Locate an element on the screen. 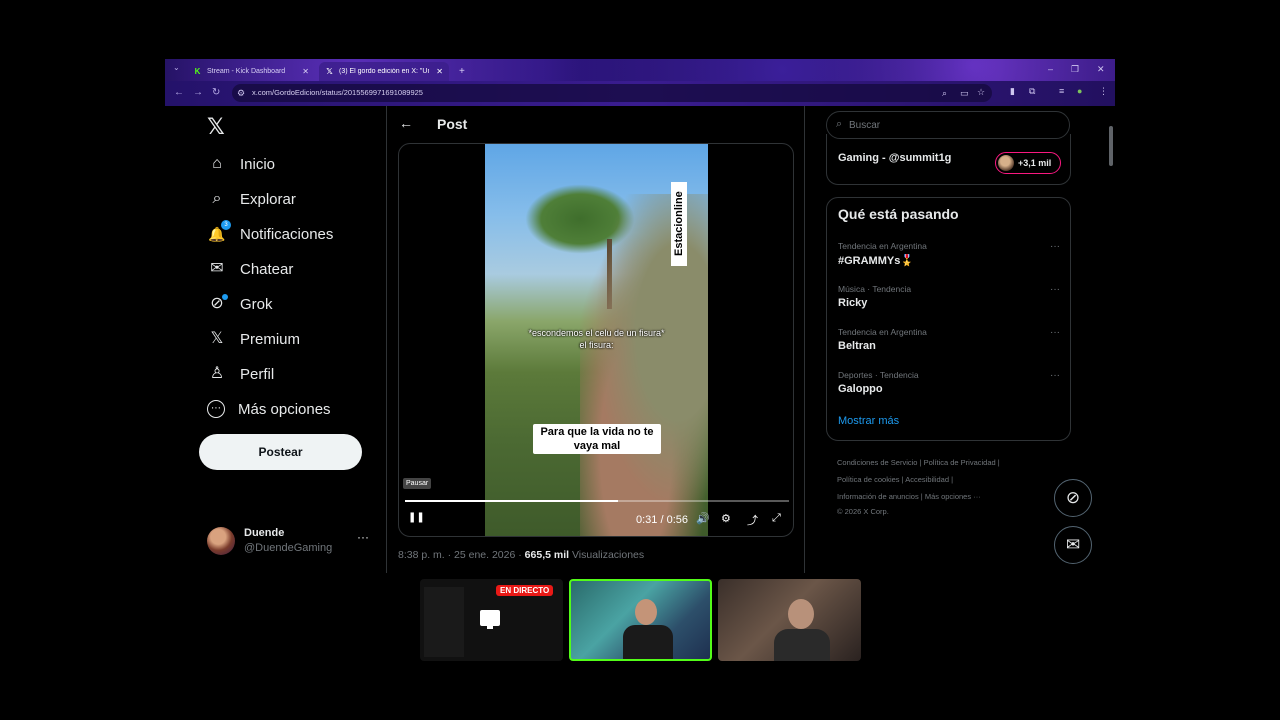 This screenshot has height=720, width=1280. stream-thumbnails: EN DIRECTO is located at coordinates (640, 620).